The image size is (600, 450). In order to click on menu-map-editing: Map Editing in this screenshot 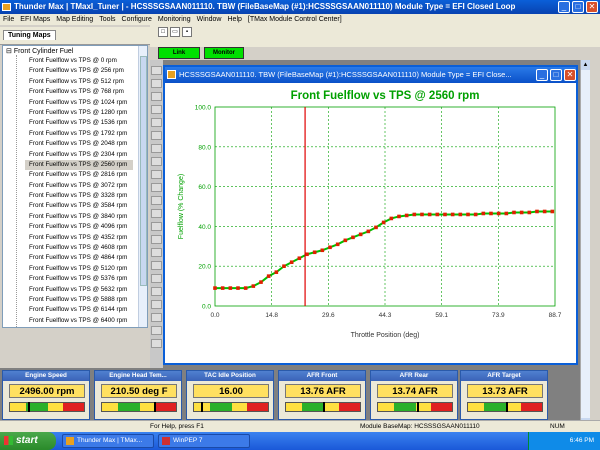, I will do `click(74, 19)`.